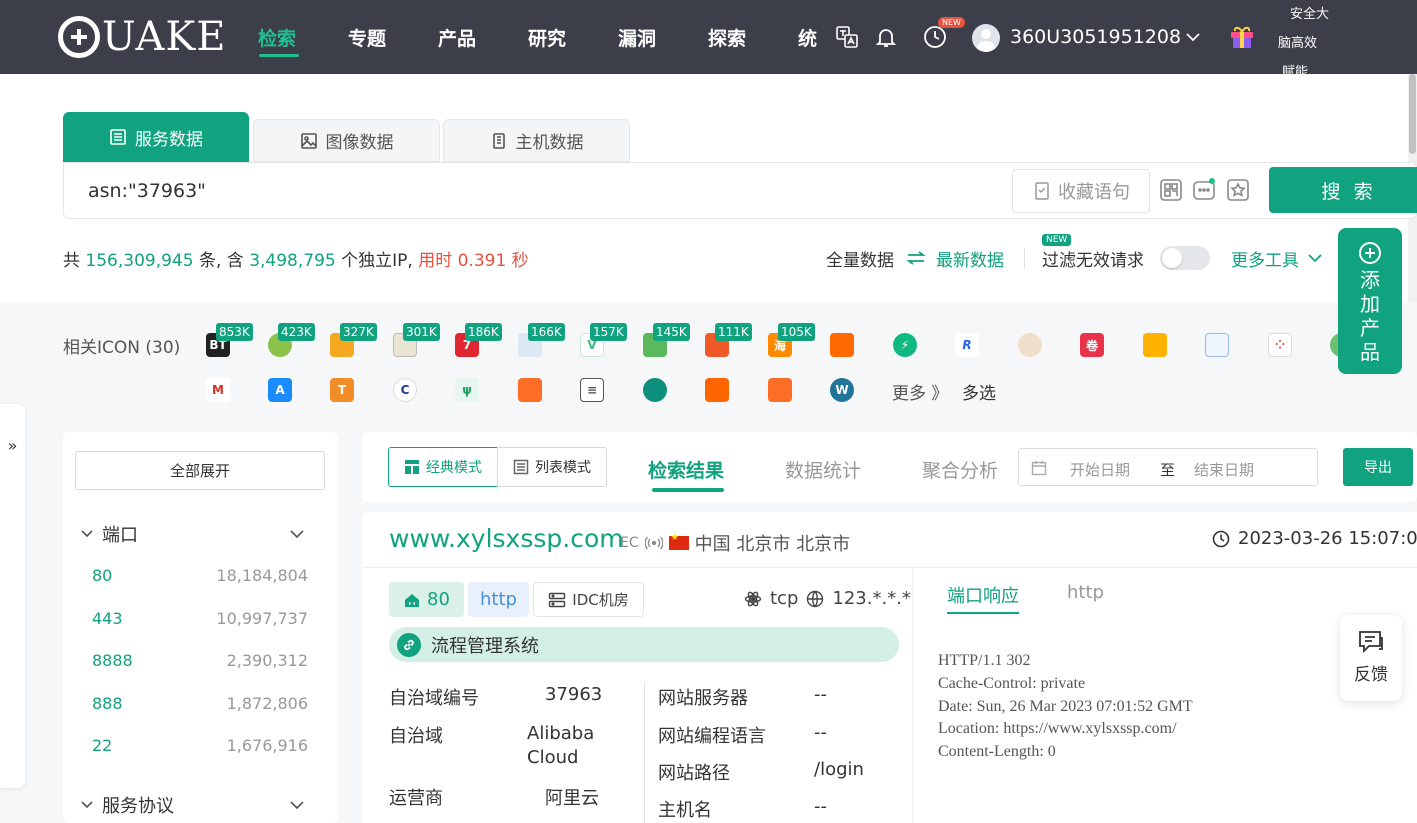 The image size is (1417, 823). What do you see at coordinates (572, 746) in the screenshot?
I see `as-org-value: Alibaba Cloud` at bounding box center [572, 746].